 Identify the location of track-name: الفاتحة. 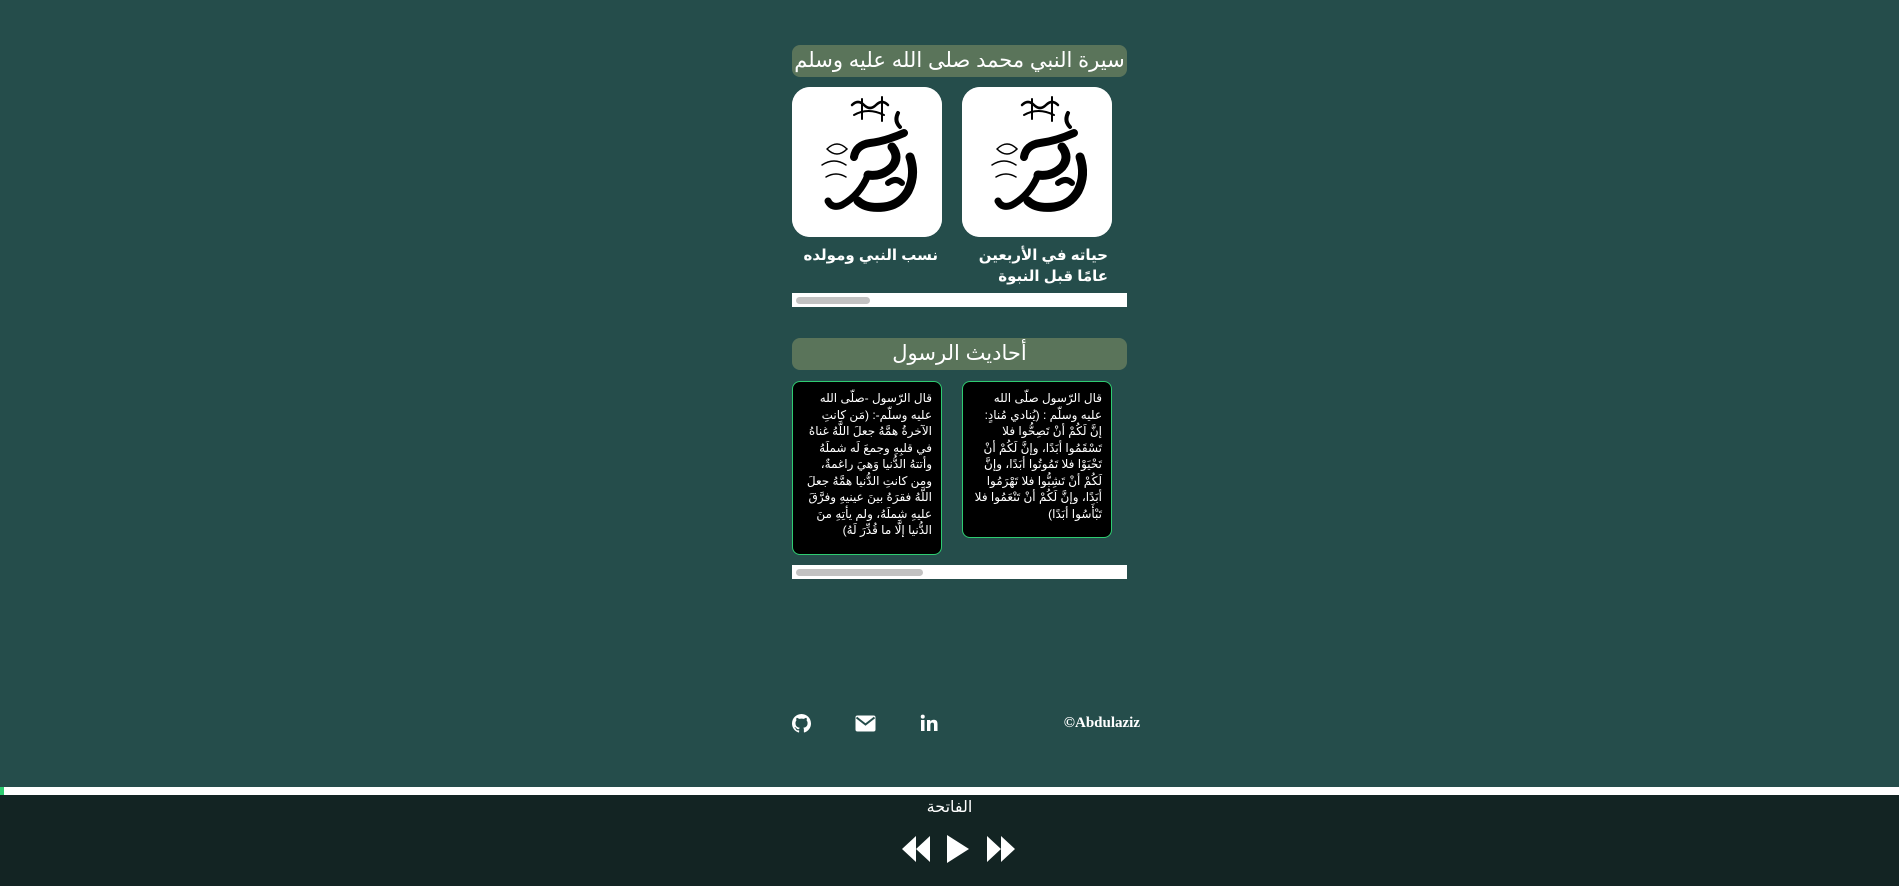
(949, 807).